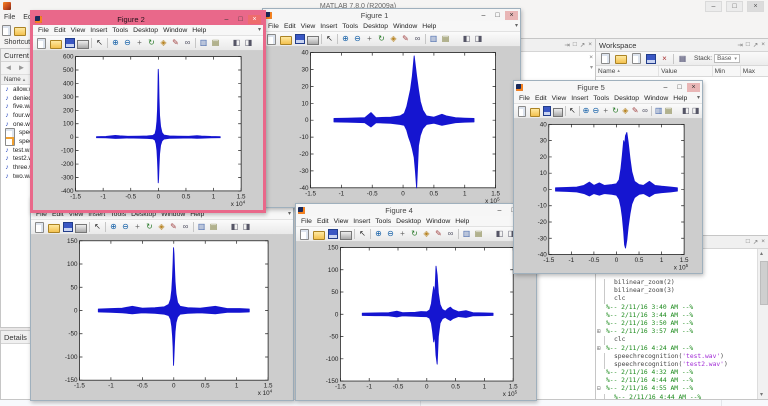  I want to click on column-header-max: Max, so click(754, 71).